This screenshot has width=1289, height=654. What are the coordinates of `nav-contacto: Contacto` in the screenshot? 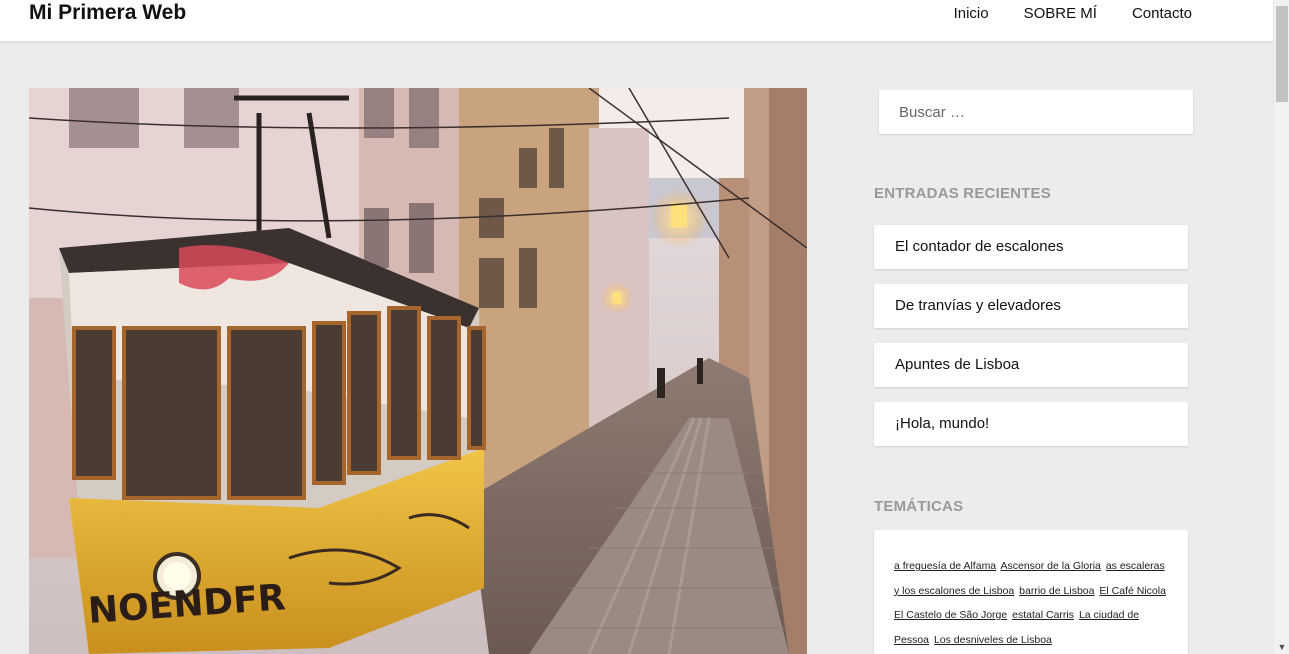 It's located at (1162, 14).